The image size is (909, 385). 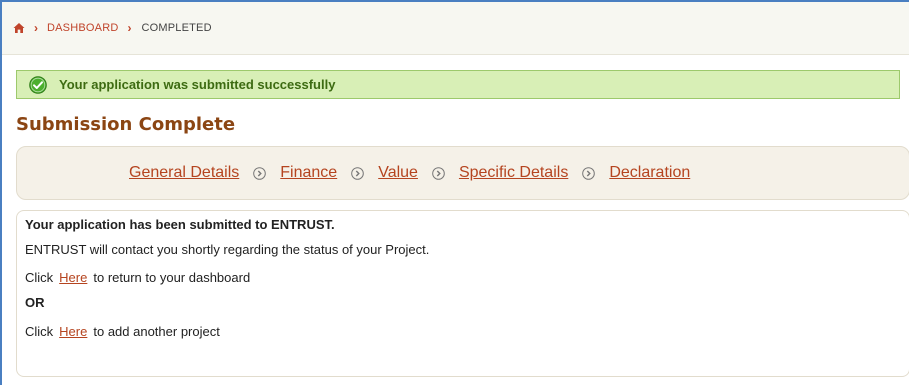 What do you see at coordinates (73, 277) in the screenshot?
I see `return-dashboard-link: Here` at bounding box center [73, 277].